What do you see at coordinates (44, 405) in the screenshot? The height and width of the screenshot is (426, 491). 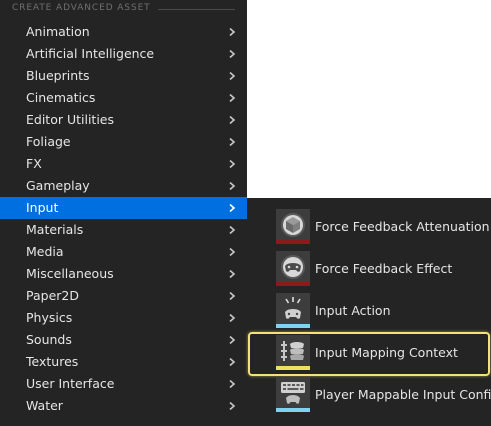 I see `menu-item-label: Water` at bounding box center [44, 405].